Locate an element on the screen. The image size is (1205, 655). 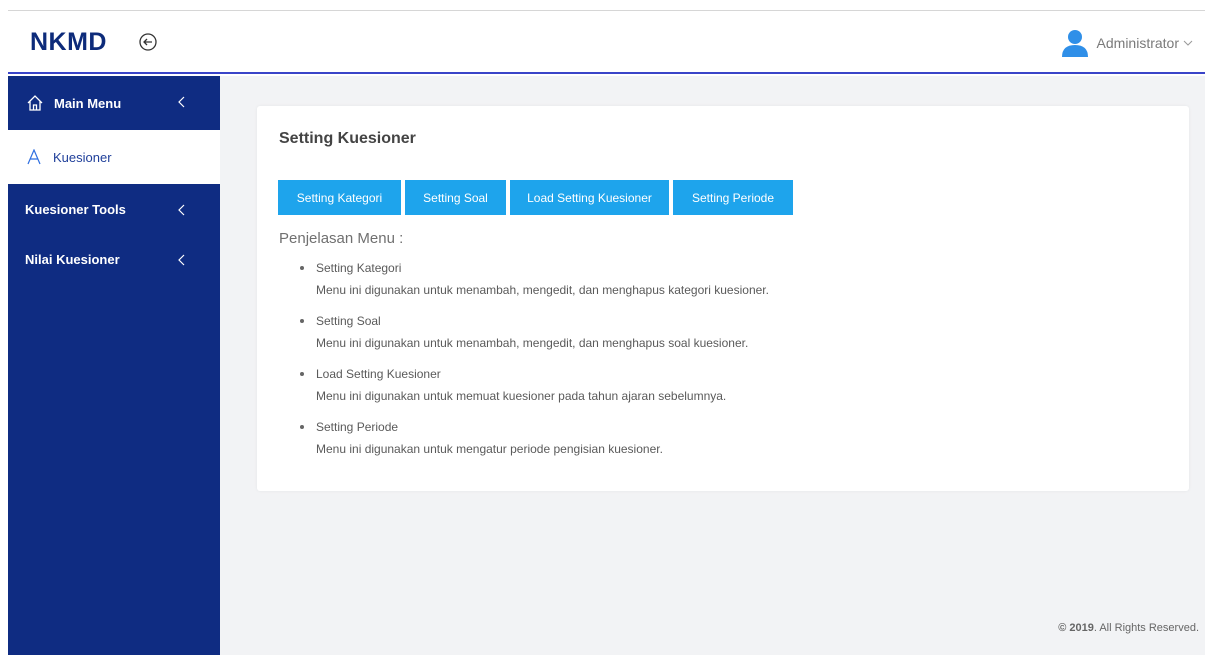
copyright-year: © 2019 is located at coordinates (1076, 628).